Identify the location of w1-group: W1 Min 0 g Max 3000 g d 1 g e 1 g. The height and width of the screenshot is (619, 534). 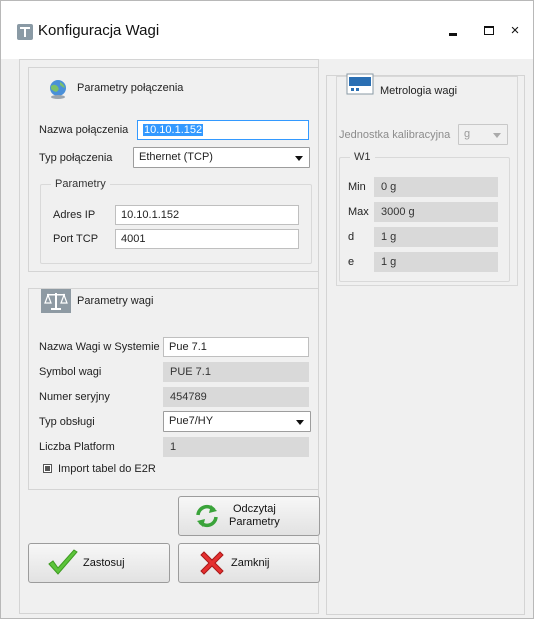
(424, 216).